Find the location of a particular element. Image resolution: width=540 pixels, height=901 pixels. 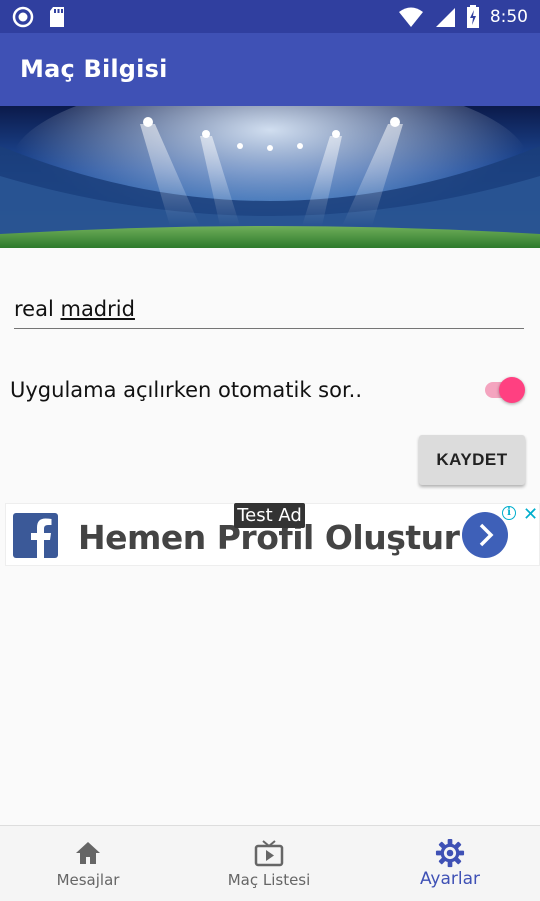

record-icon is located at coordinates (23, 17).